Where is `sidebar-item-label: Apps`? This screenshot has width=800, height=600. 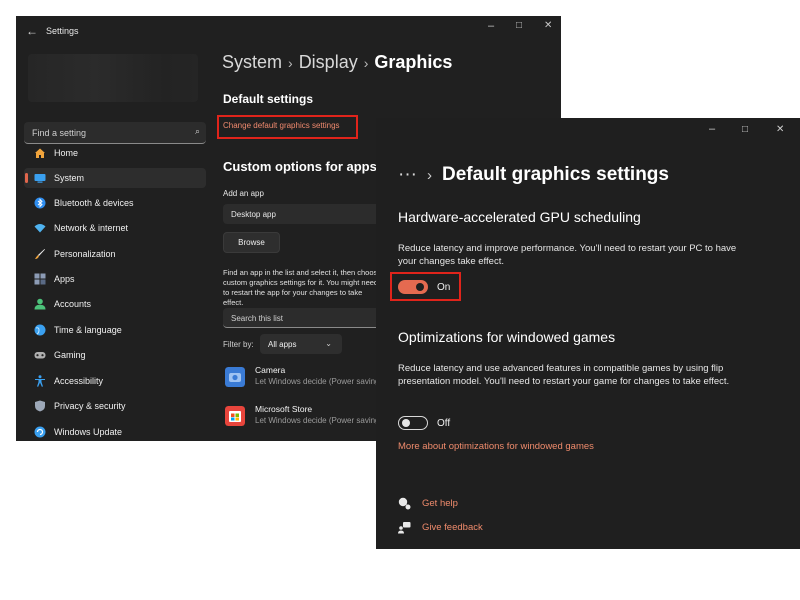 sidebar-item-label: Apps is located at coordinates (64, 279).